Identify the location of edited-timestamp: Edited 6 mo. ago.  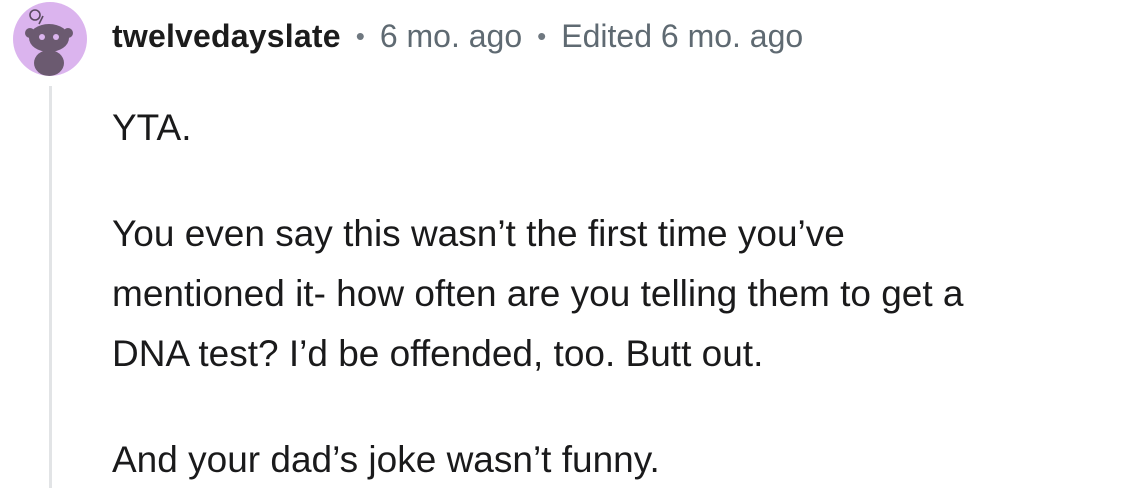
(682, 36).